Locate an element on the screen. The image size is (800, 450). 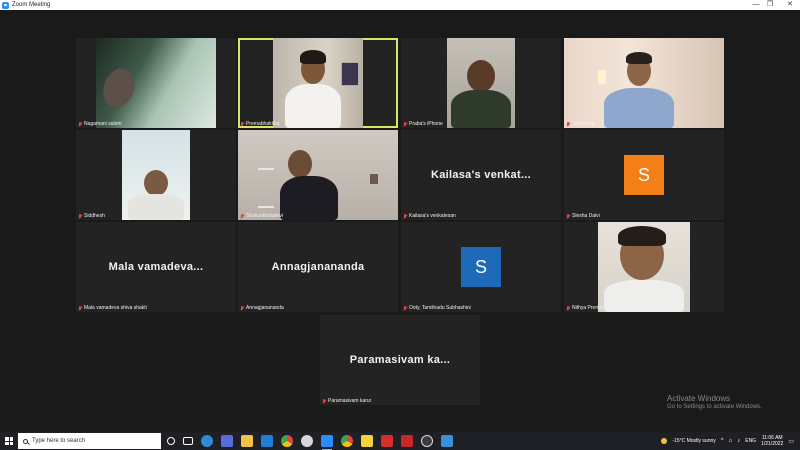
participant-tile: Kailasa's venkat... Kailasa's venkatesan is located at coordinates (481, 175).